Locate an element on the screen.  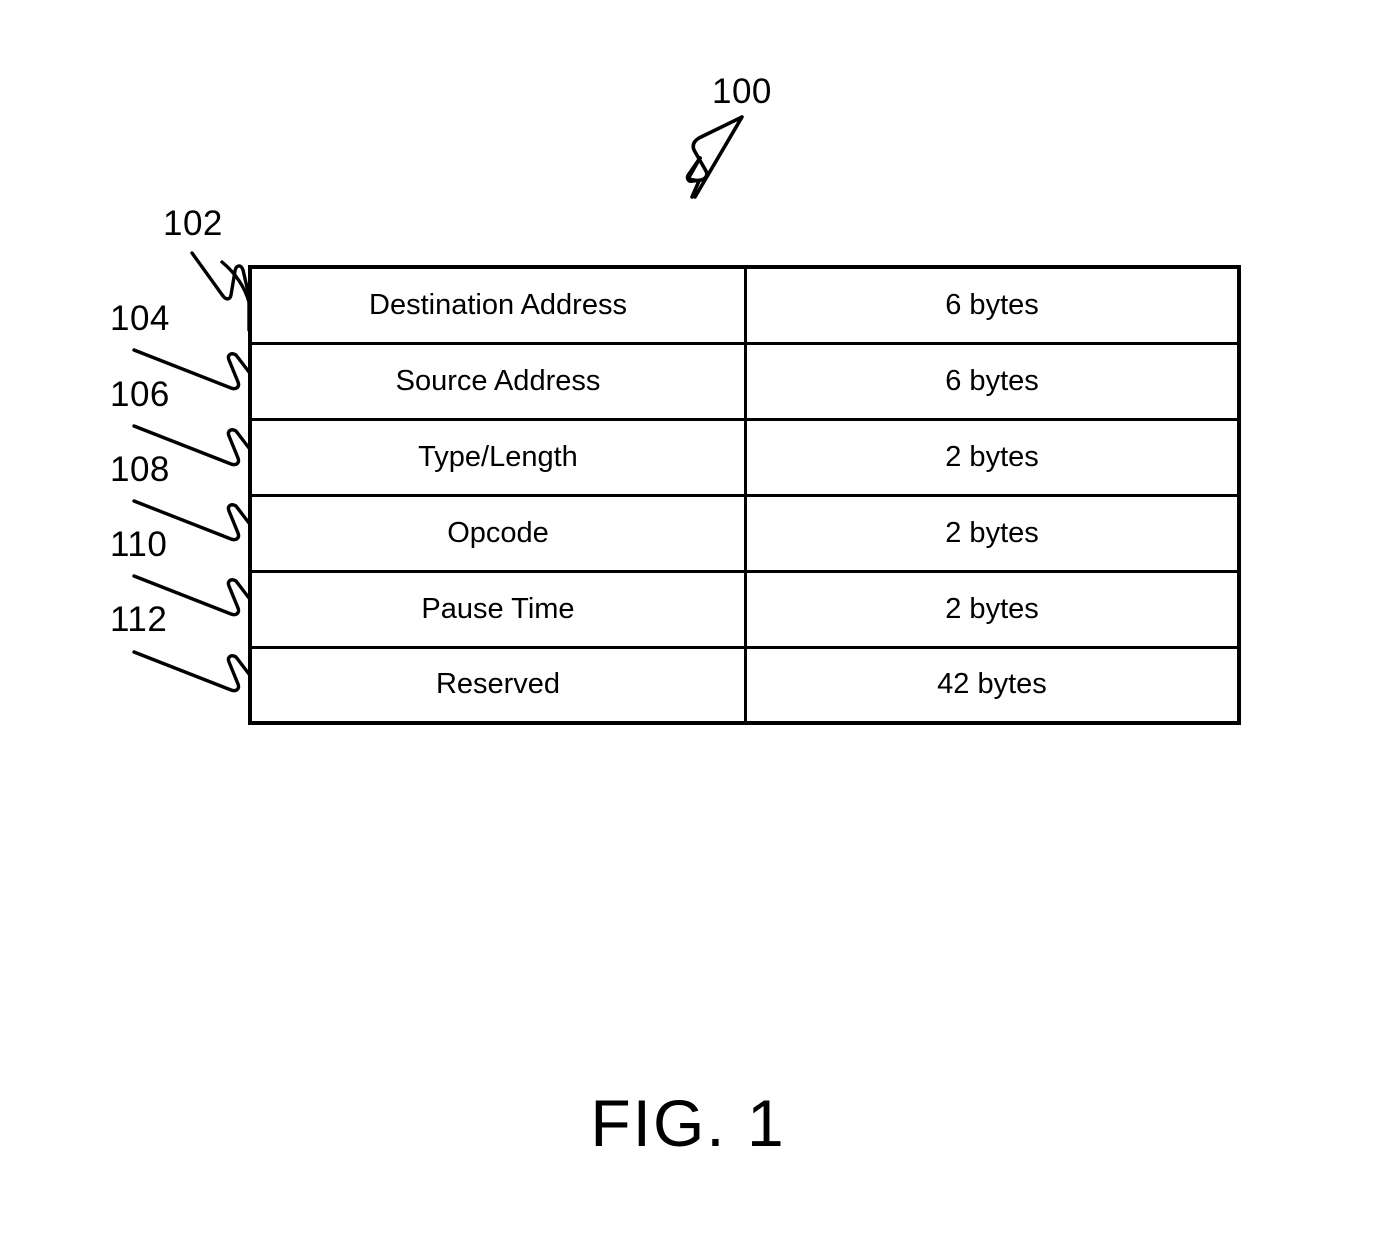
field-name-cell: Reserved is located at coordinates (497, 685).